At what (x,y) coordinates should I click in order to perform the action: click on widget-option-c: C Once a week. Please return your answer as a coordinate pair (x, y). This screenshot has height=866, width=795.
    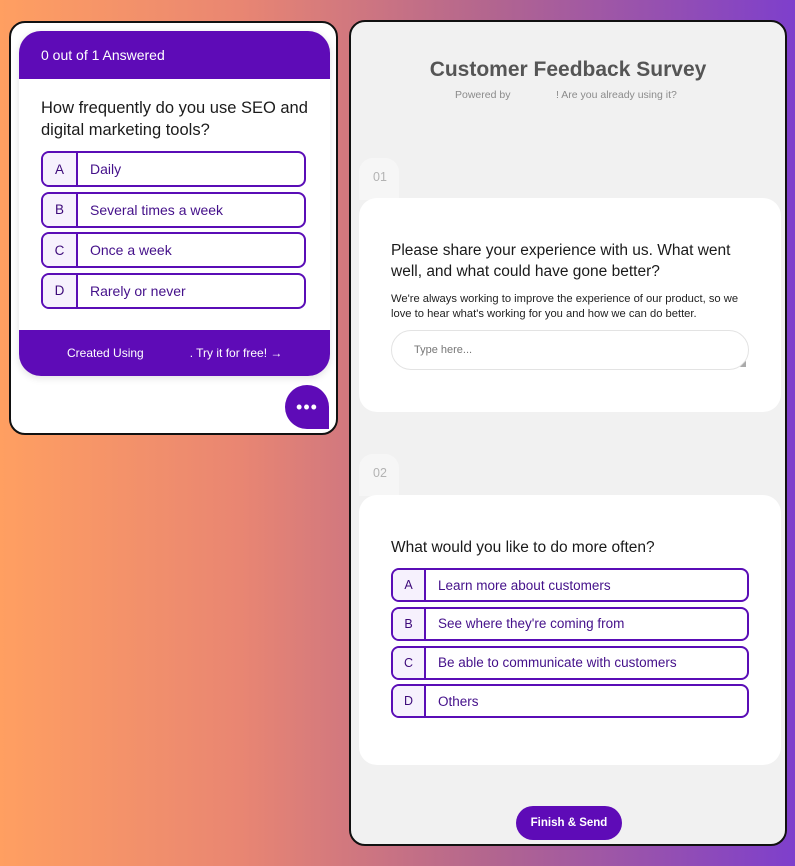
    Looking at the image, I should click on (173, 250).